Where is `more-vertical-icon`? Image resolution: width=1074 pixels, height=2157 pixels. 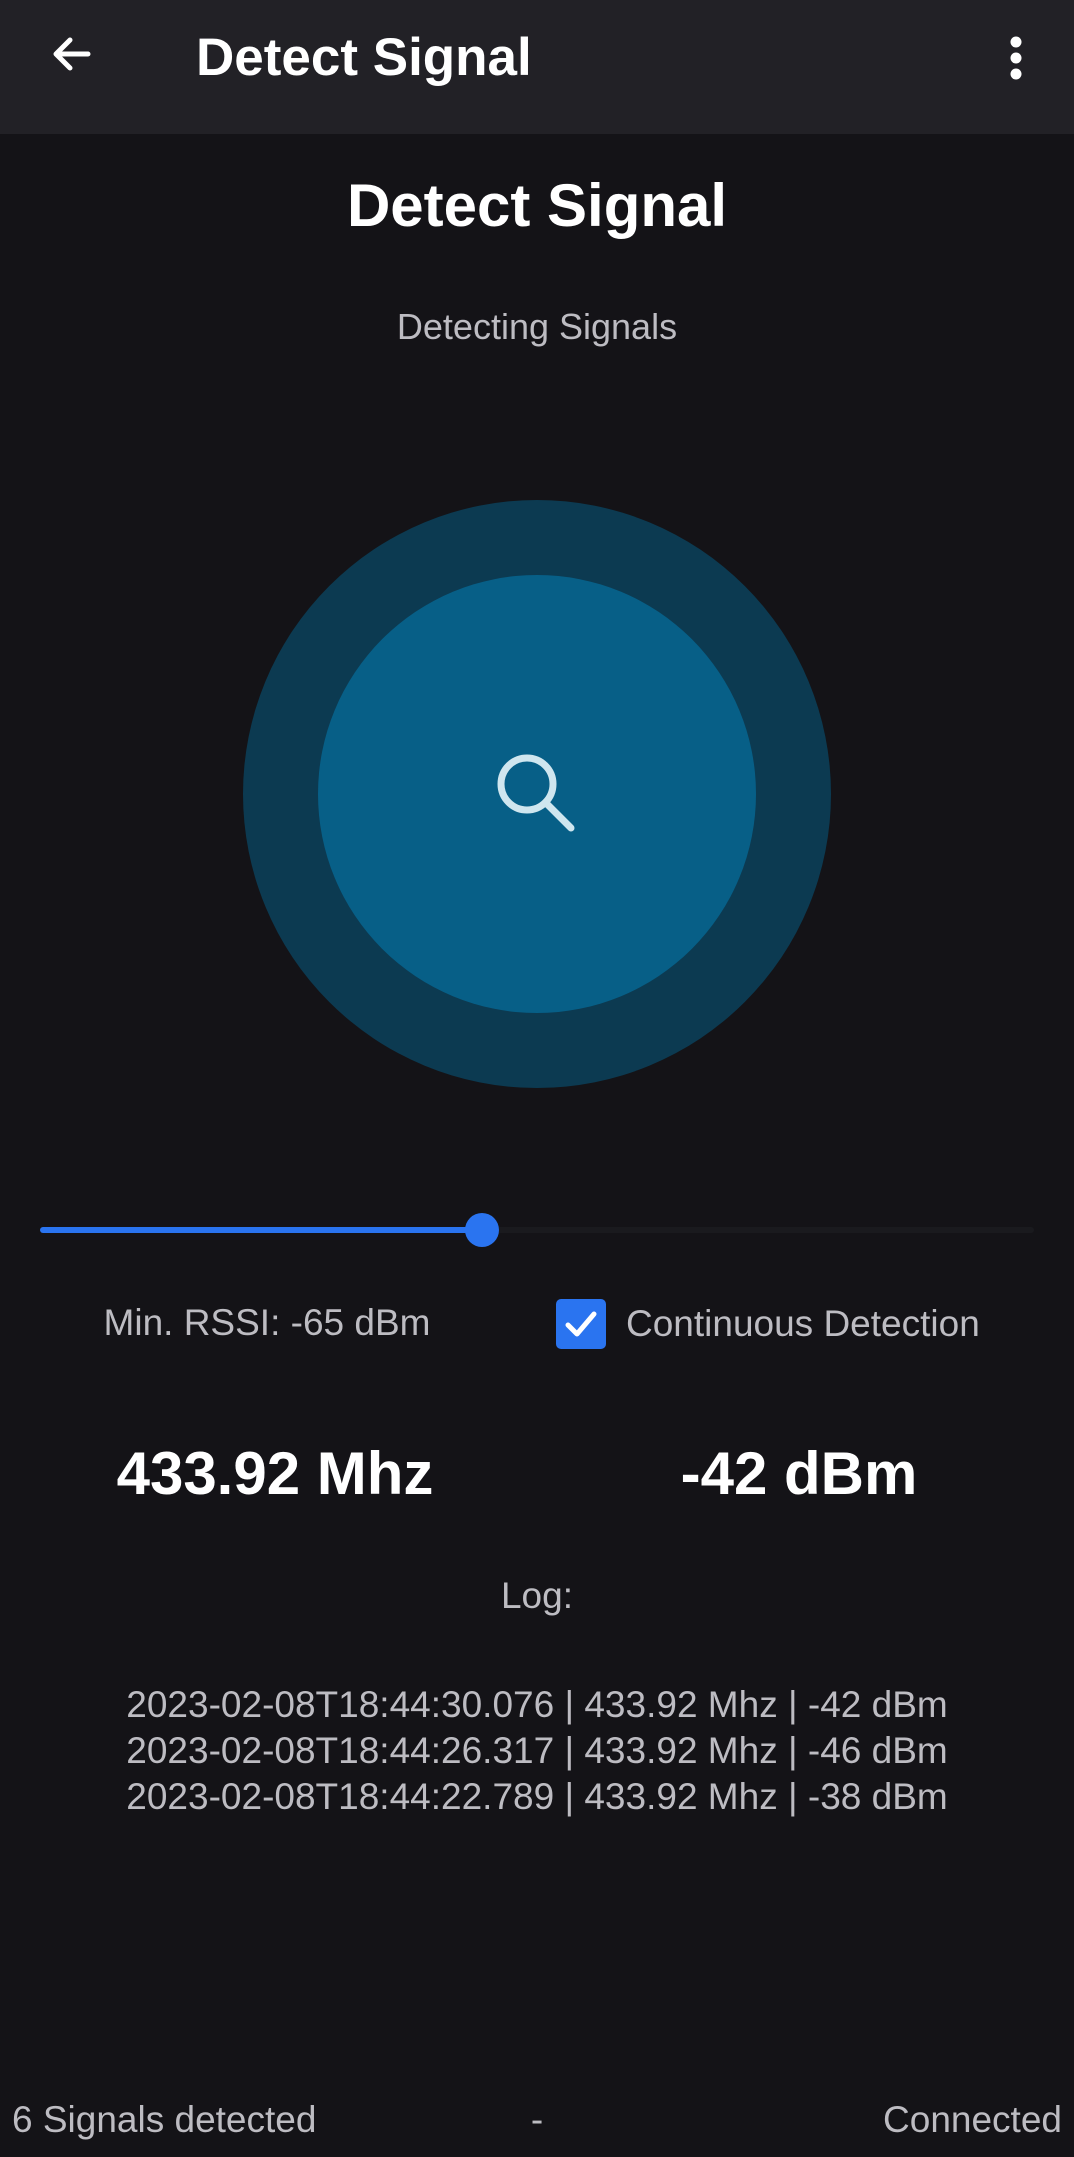 more-vertical-icon is located at coordinates (1016, 58).